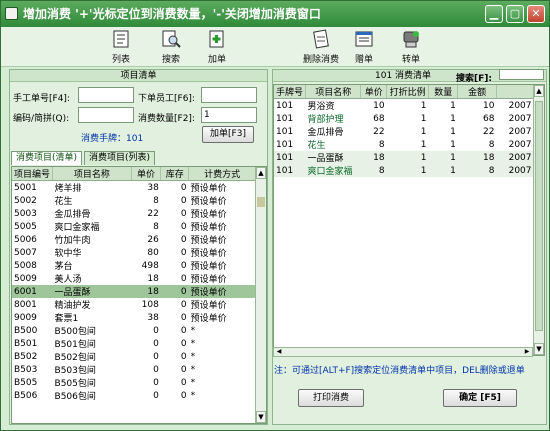 Image resolution: width=550 pixels, height=431 pixels. Describe the element at coordinates (229, 95) in the screenshot. I see `staff-input` at that location.